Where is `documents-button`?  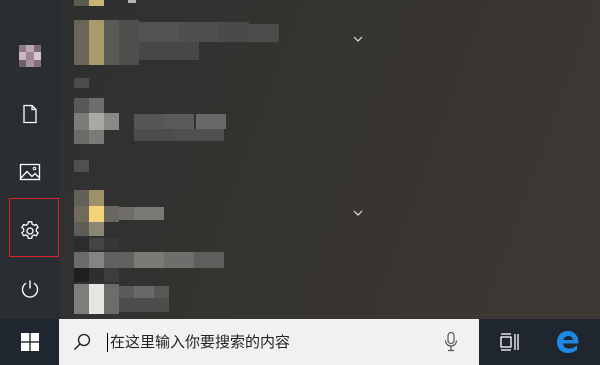 documents-button is located at coordinates (30, 114).